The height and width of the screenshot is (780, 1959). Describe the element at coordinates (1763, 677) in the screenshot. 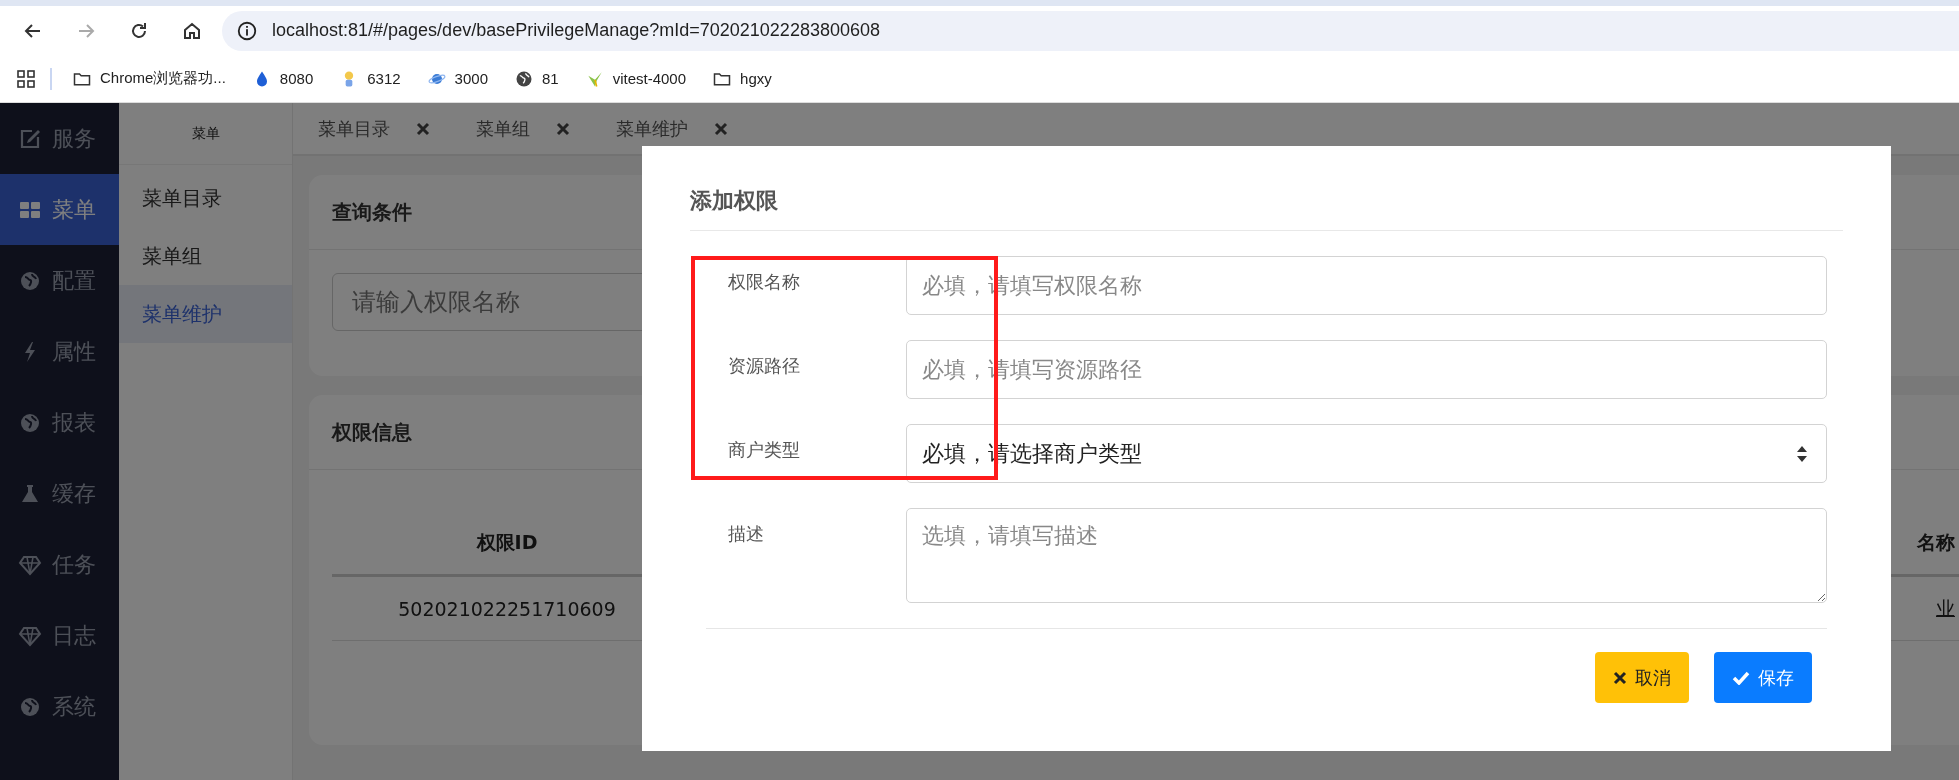

I see `save-button: 保存` at that location.